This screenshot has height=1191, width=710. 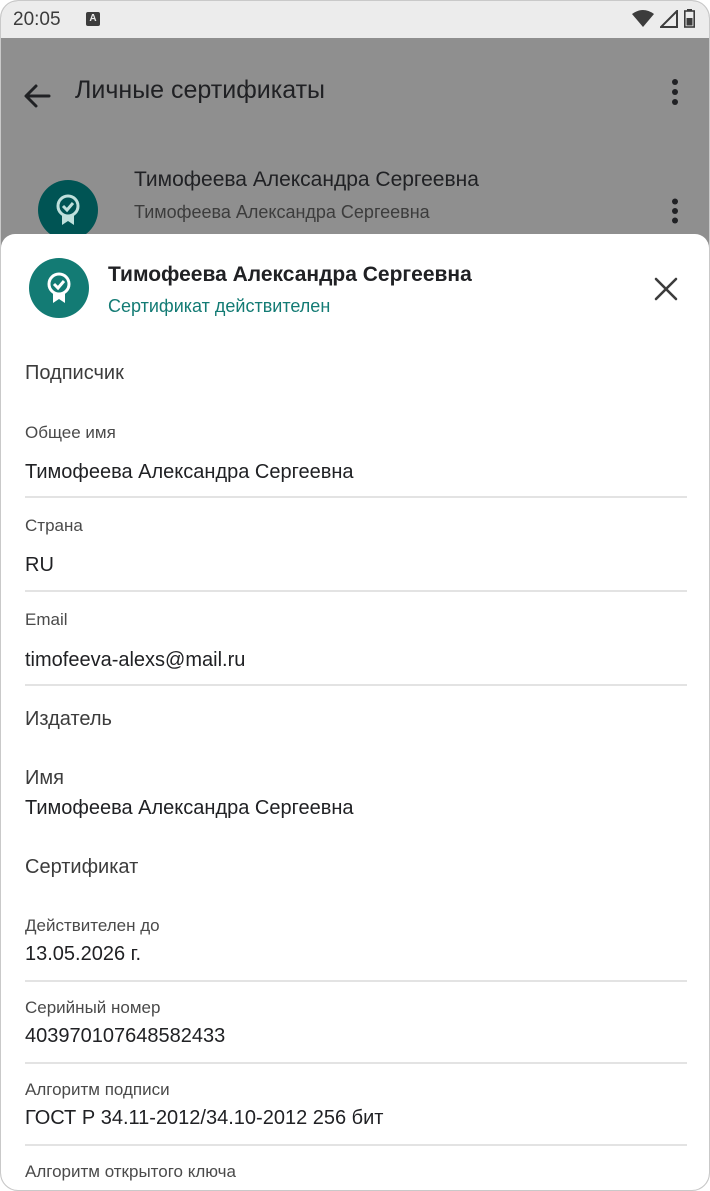 I want to click on field-value-email: timofeeva-alexs@mail.ru, so click(x=135, y=660).